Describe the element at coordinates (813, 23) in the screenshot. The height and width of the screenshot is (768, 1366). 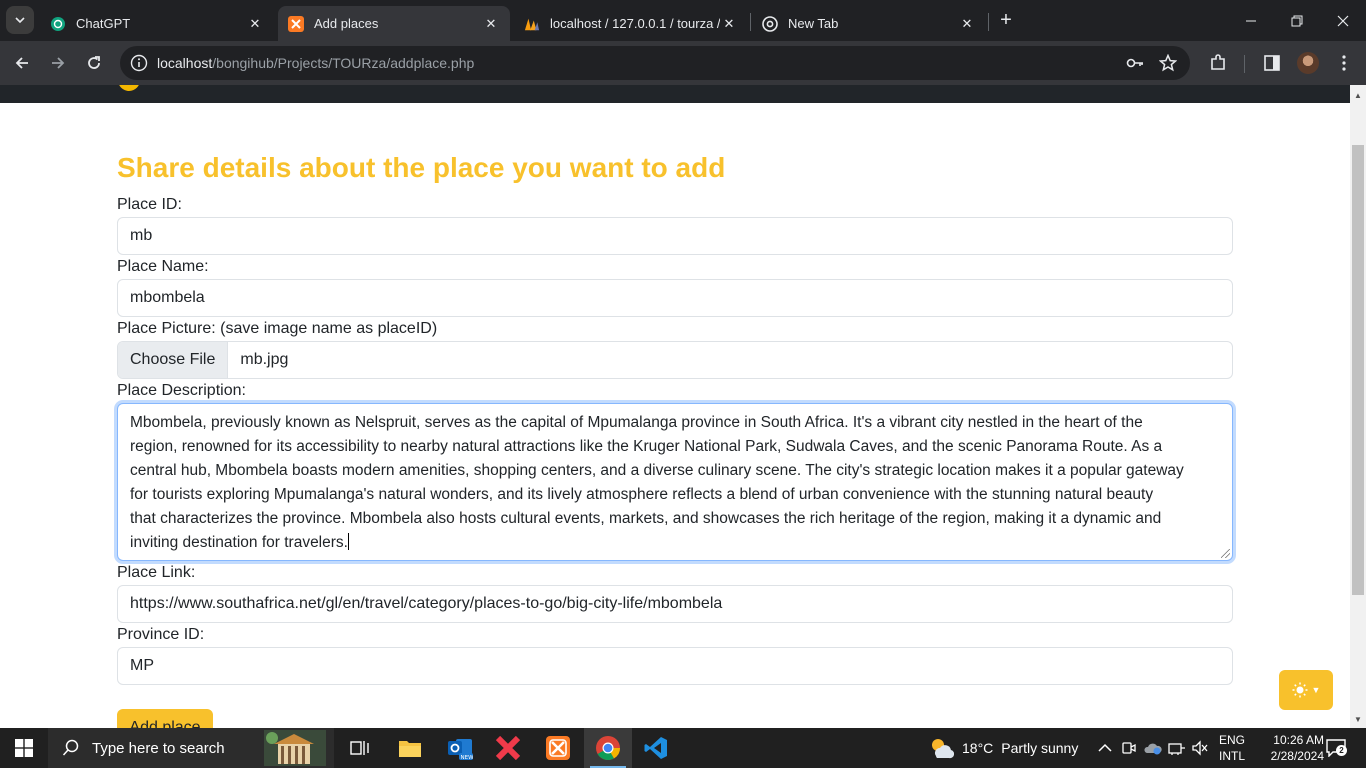
I see `tab-title: New Tab` at that location.